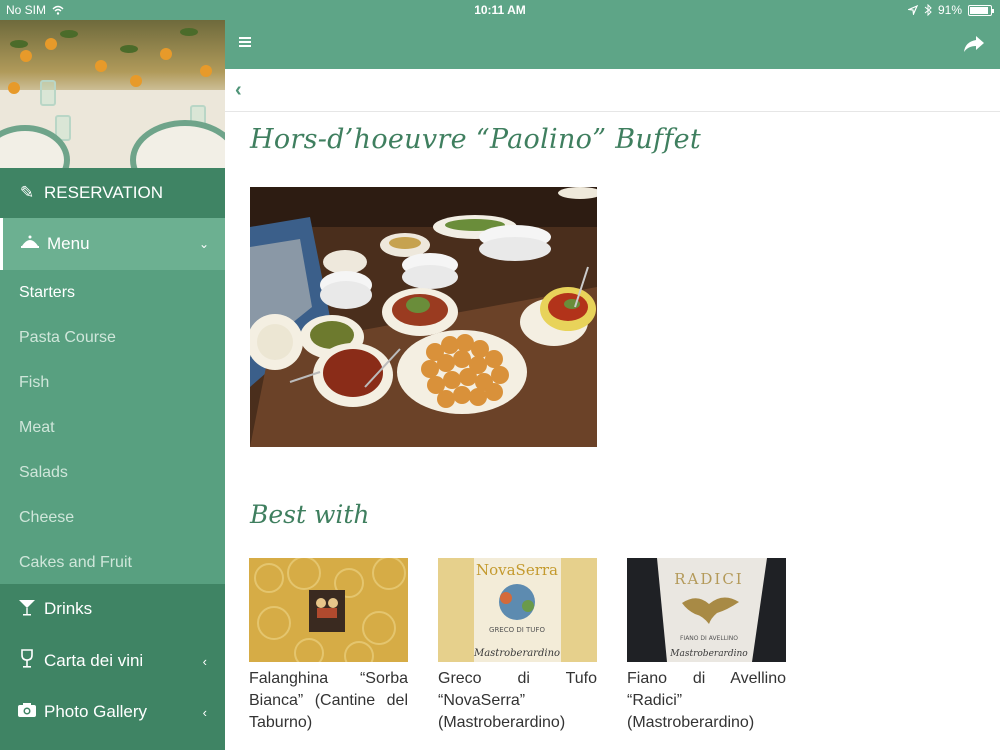 The height and width of the screenshot is (750, 1000). What do you see at coordinates (112, 472) in the screenshot?
I see `submenu-item-salads: Salads` at bounding box center [112, 472].